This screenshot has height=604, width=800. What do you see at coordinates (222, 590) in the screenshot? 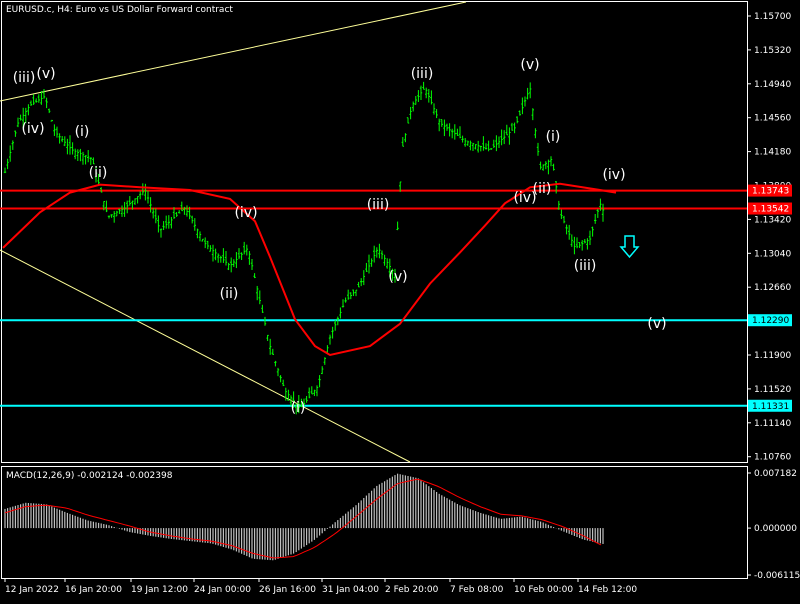
I see `time-tick-label: 24 Jan 00:00` at bounding box center [222, 590].